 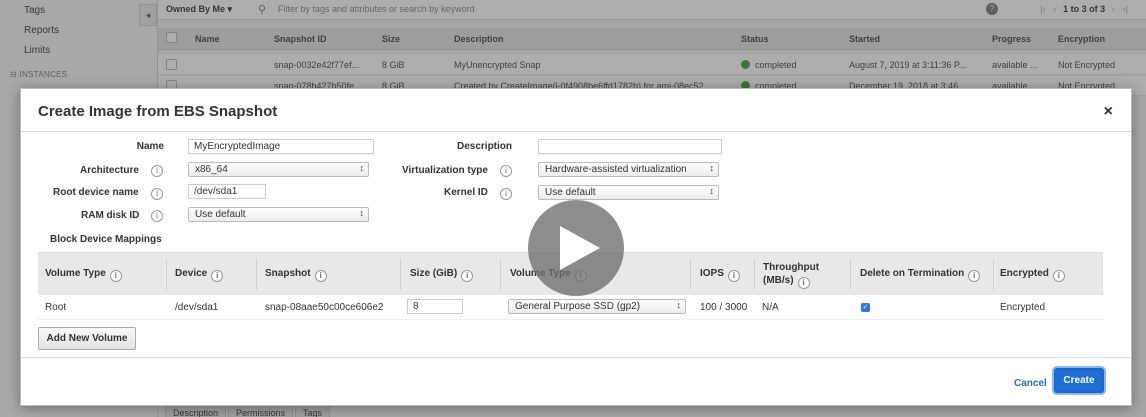 I want to click on cell-iops: 100 / 3000, so click(x=724, y=307).